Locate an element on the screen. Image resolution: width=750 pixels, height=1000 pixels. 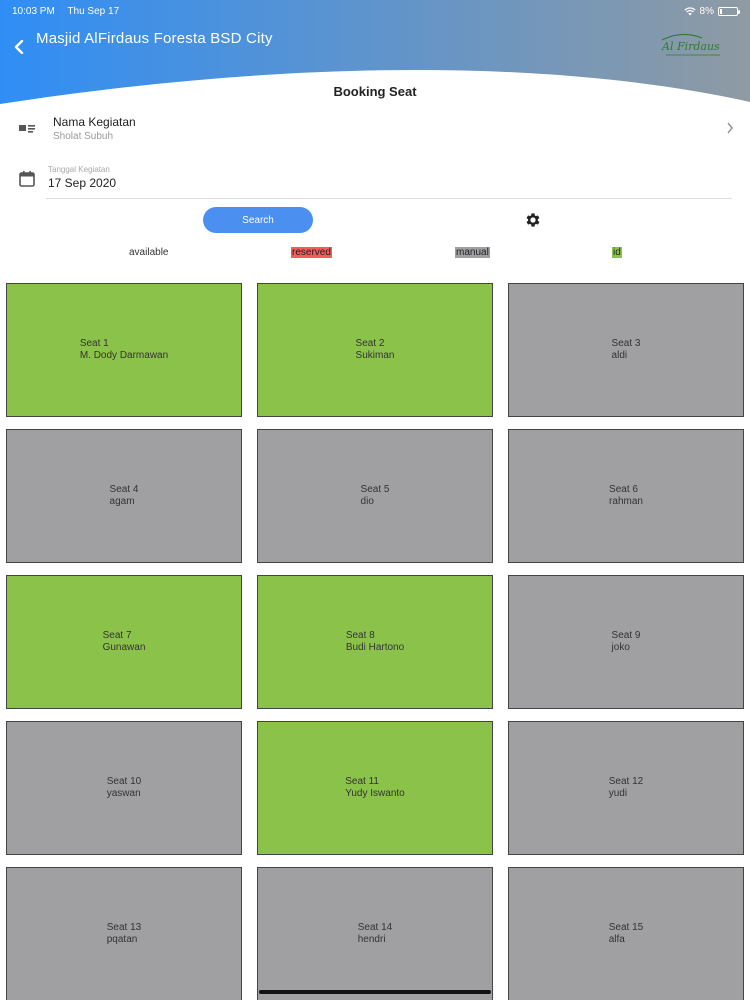
legend-reserved: reserved is located at coordinates (311, 252).